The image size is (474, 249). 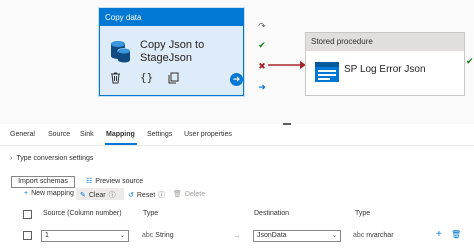 I want to click on delete-button: 🗑 Delete, so click(x=189, y=194).